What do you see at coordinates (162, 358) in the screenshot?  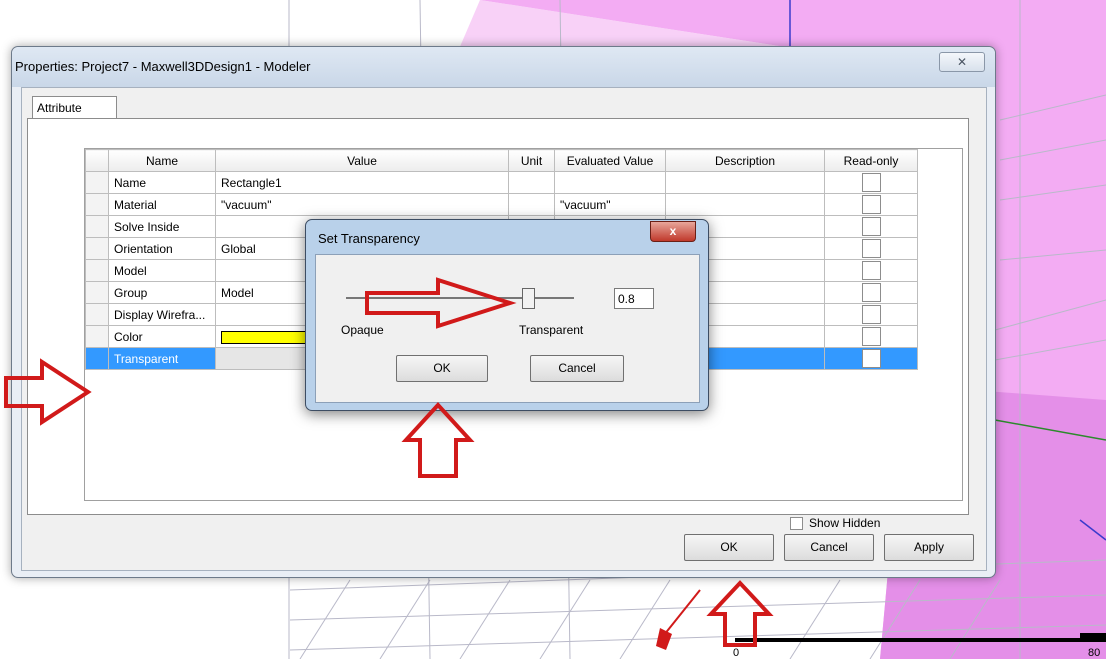 I see `cell-name: Transparent` at bounding box center [162, 358].